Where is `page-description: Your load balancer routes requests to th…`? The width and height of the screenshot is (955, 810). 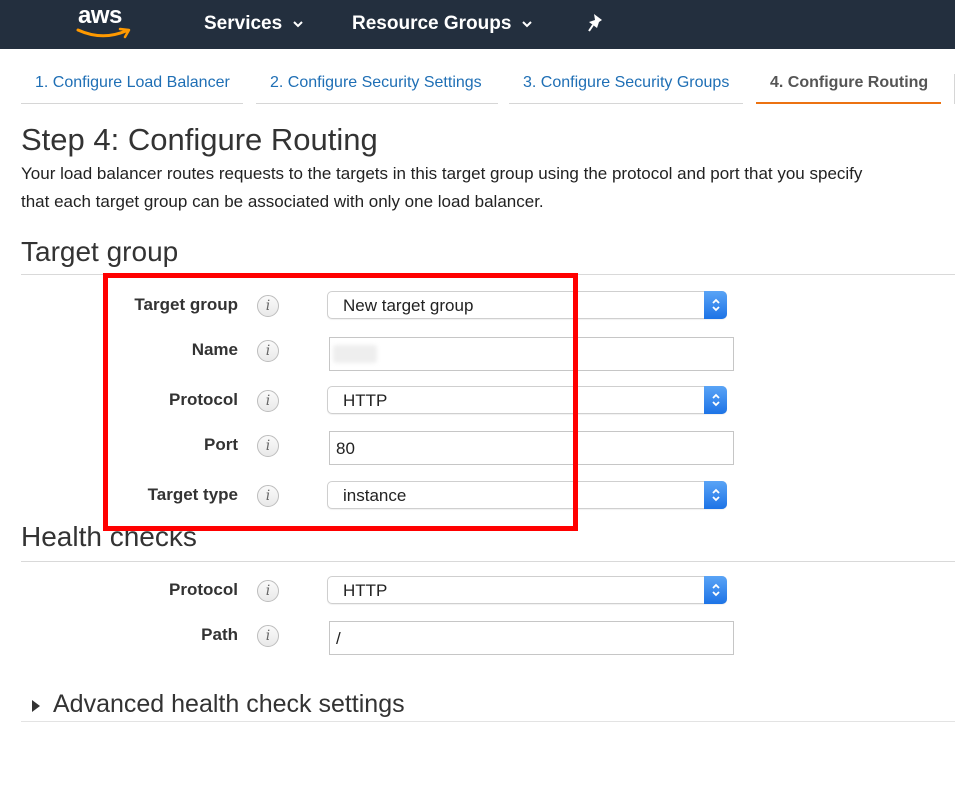 page-description: Your load balancer routes requests to th… is located at coordinates (488, 188).